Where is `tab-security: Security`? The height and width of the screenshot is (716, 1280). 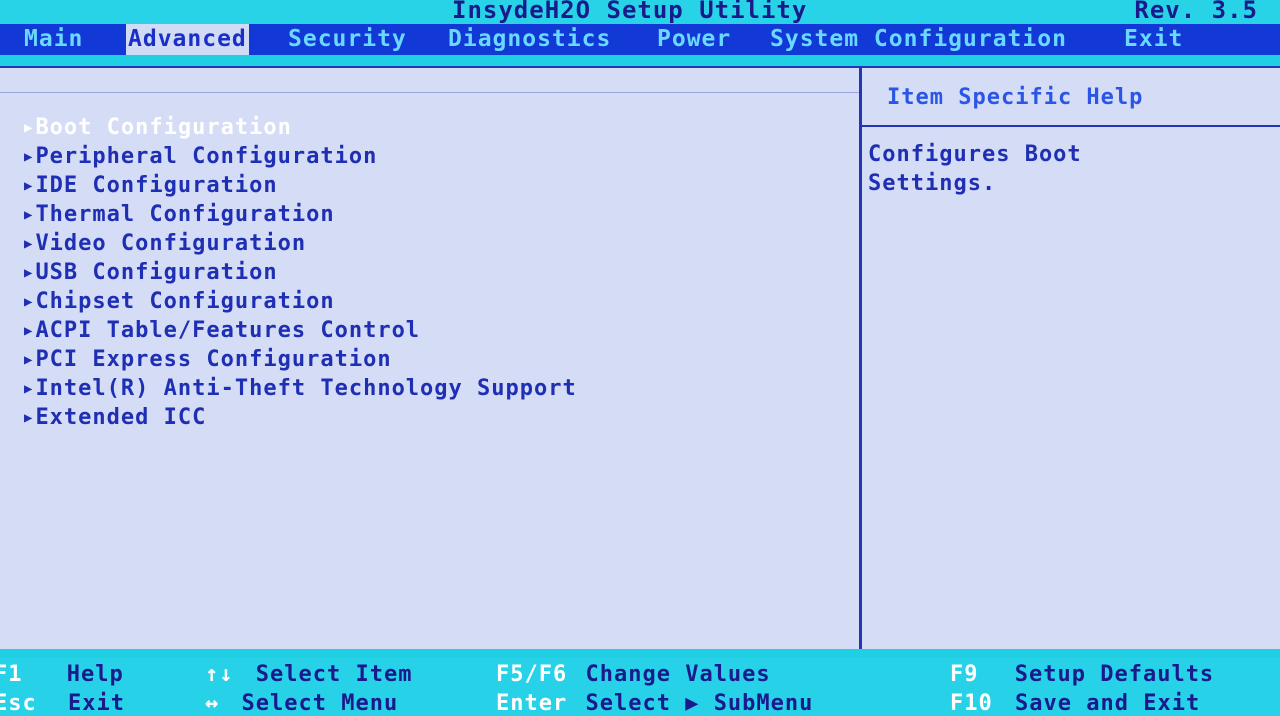 tab-security: Security is located at coordinates (347, 39).